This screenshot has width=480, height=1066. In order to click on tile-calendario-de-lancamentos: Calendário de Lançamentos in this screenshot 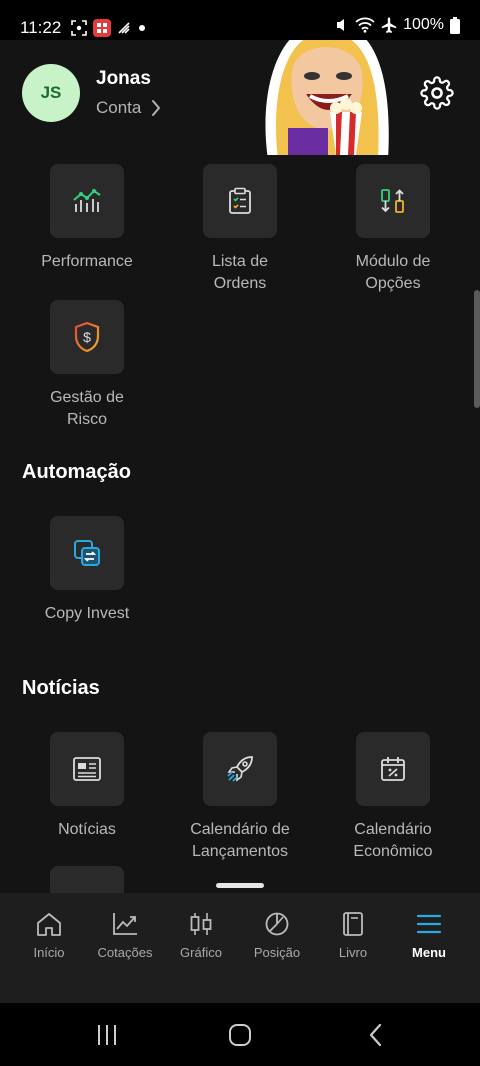, I will do `click(240, 797)`.